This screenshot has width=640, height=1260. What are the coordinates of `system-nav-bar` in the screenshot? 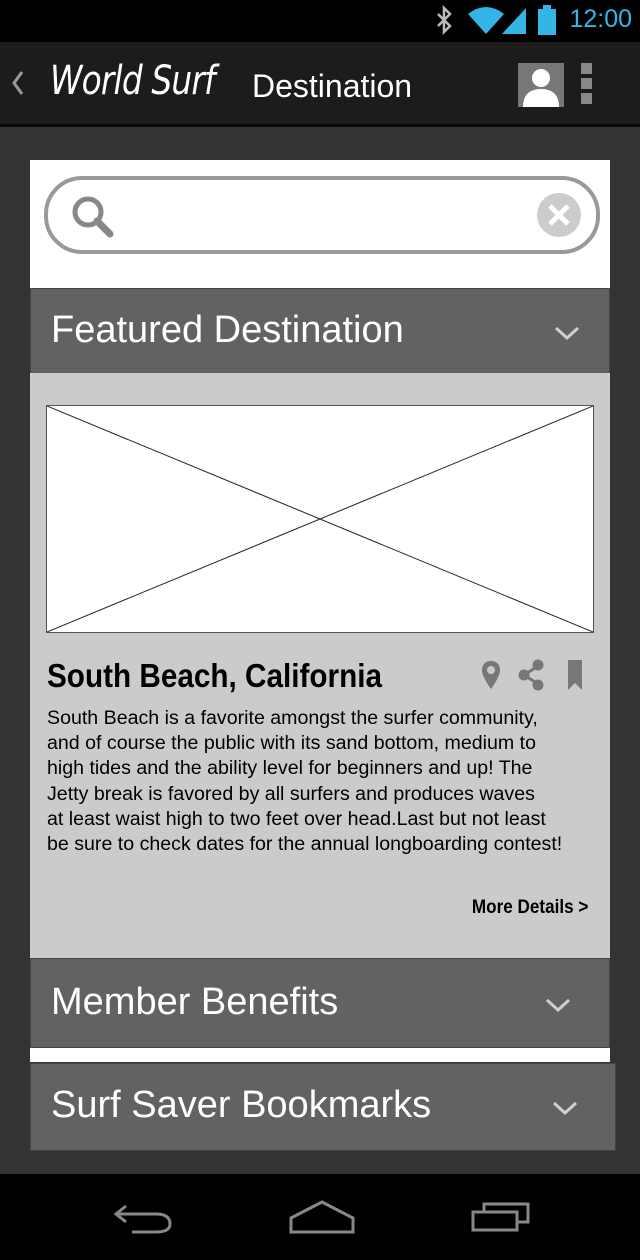 It's located at (320, 1217).